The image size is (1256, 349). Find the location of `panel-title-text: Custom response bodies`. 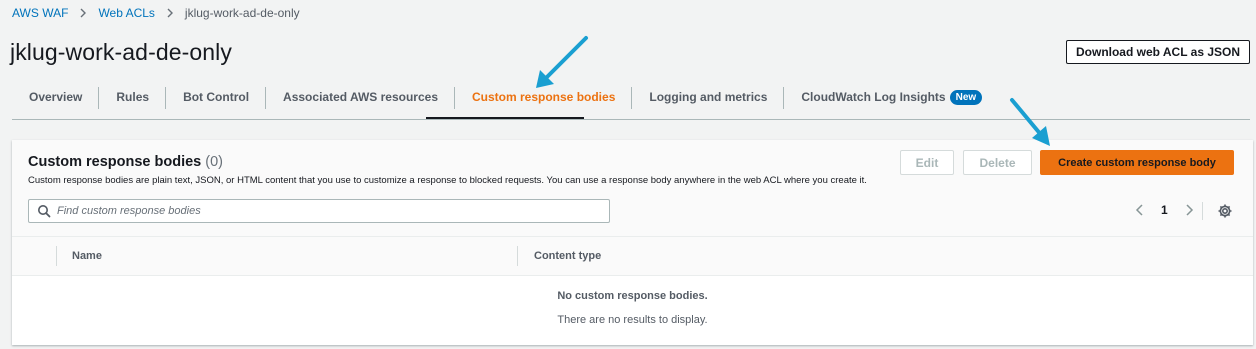

panel-title-text: Custom response bodies is located at coordinates (115, 162).